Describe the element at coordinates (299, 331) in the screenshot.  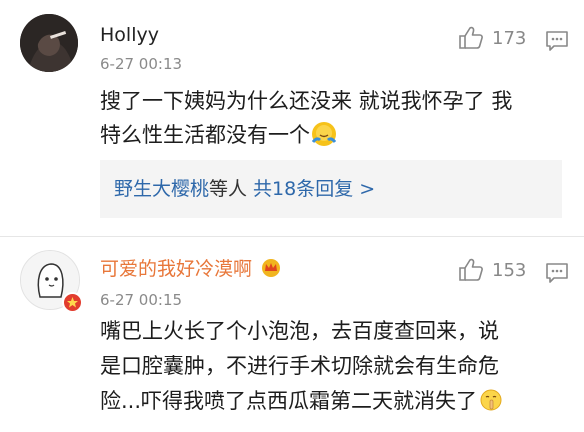
I see `comment-text-line: 嘴巴上火长了个小泡泡，去百度查回来，说` at that location.